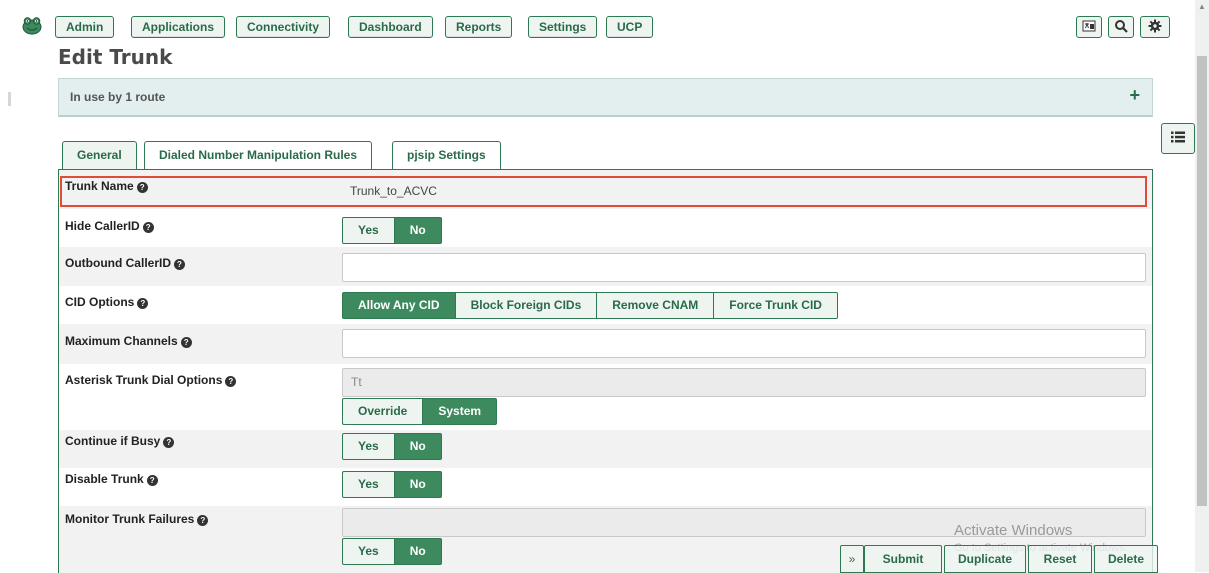 This screenshot has height=573, width=1209. I want to click on cid-options-label: CID Options?, so click(107, 302).